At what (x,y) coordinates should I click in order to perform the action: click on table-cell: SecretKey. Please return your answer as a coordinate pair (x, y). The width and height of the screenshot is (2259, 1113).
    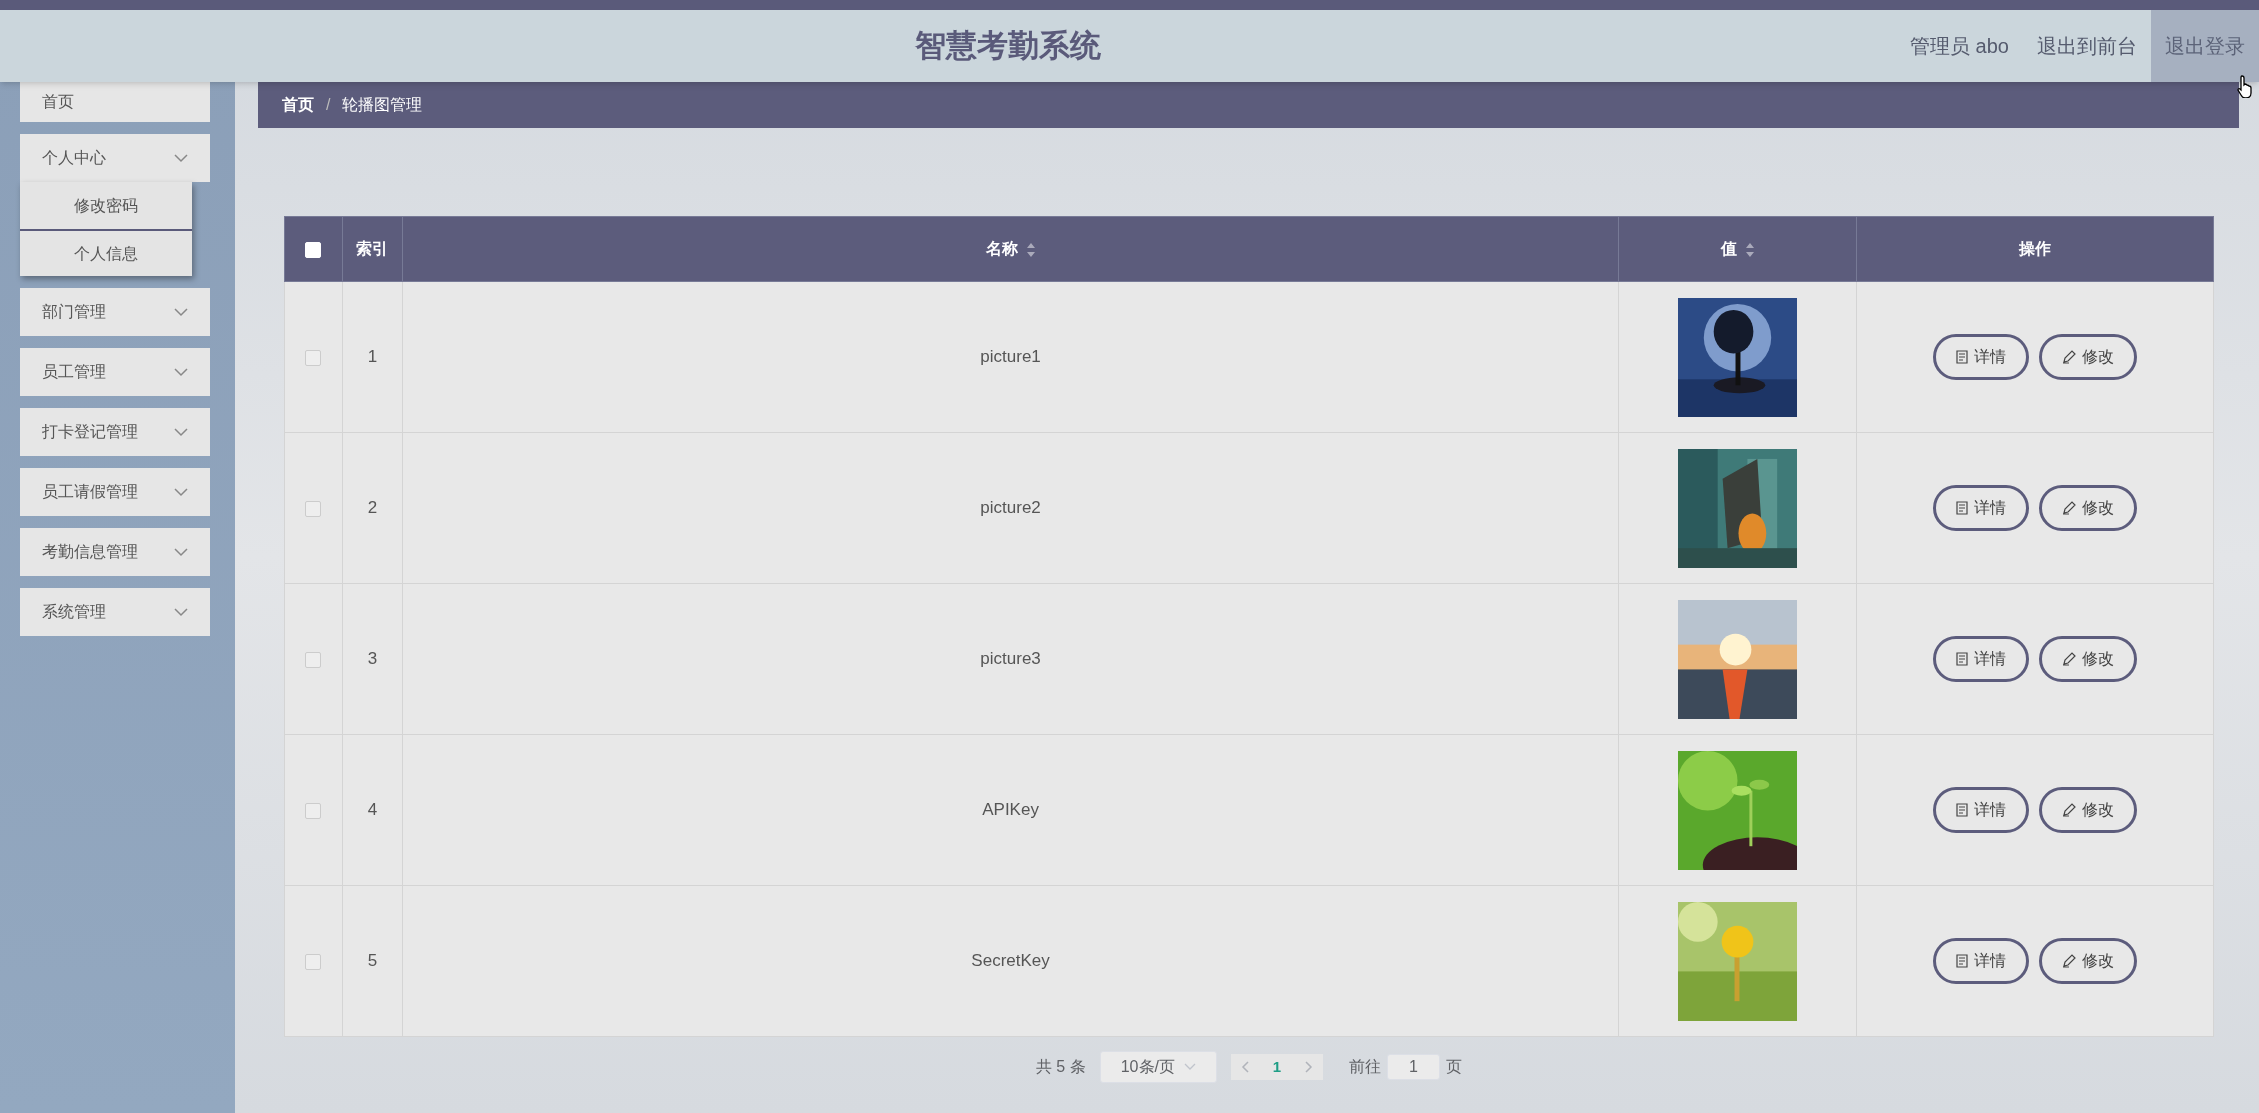
    Looking at the image, I should click on (1010, 961).